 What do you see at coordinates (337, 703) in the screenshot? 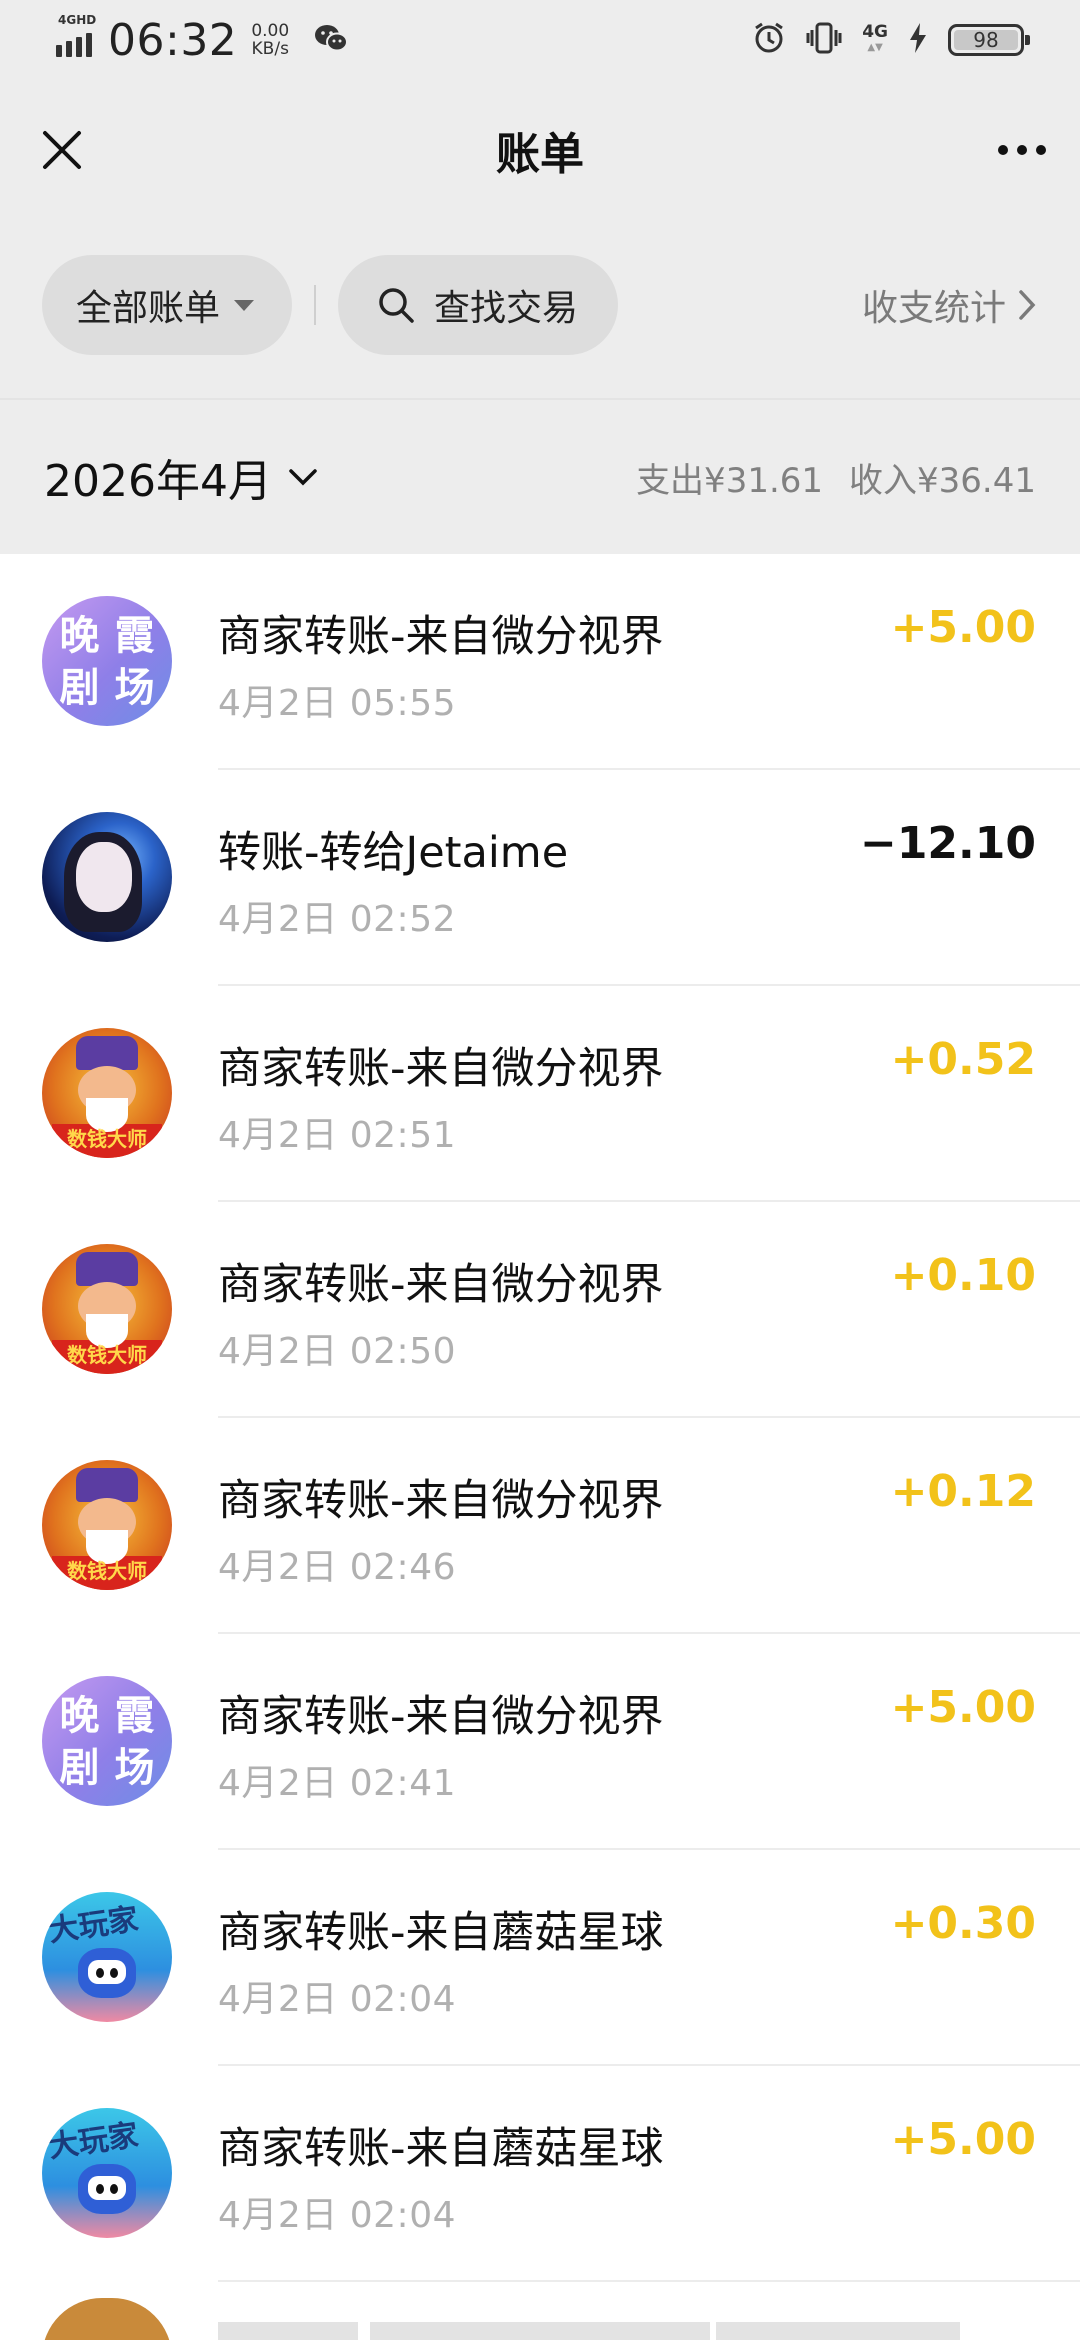
I see `transaction-time: 4月2日 05:55` at bounding box center [337, 703].